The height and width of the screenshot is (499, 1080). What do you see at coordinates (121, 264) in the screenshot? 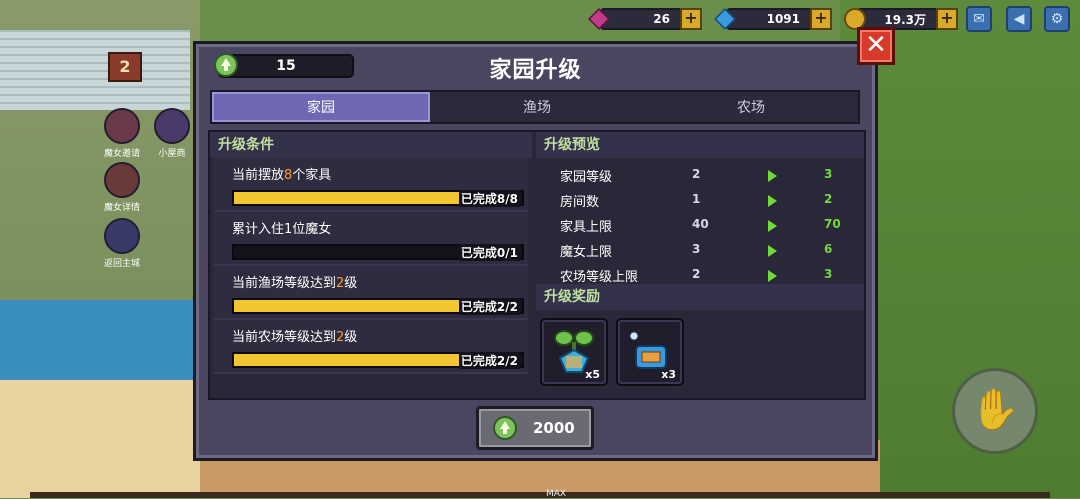
I see `sidebar-item-label: 返回主城` at bounding box center [121, 264].